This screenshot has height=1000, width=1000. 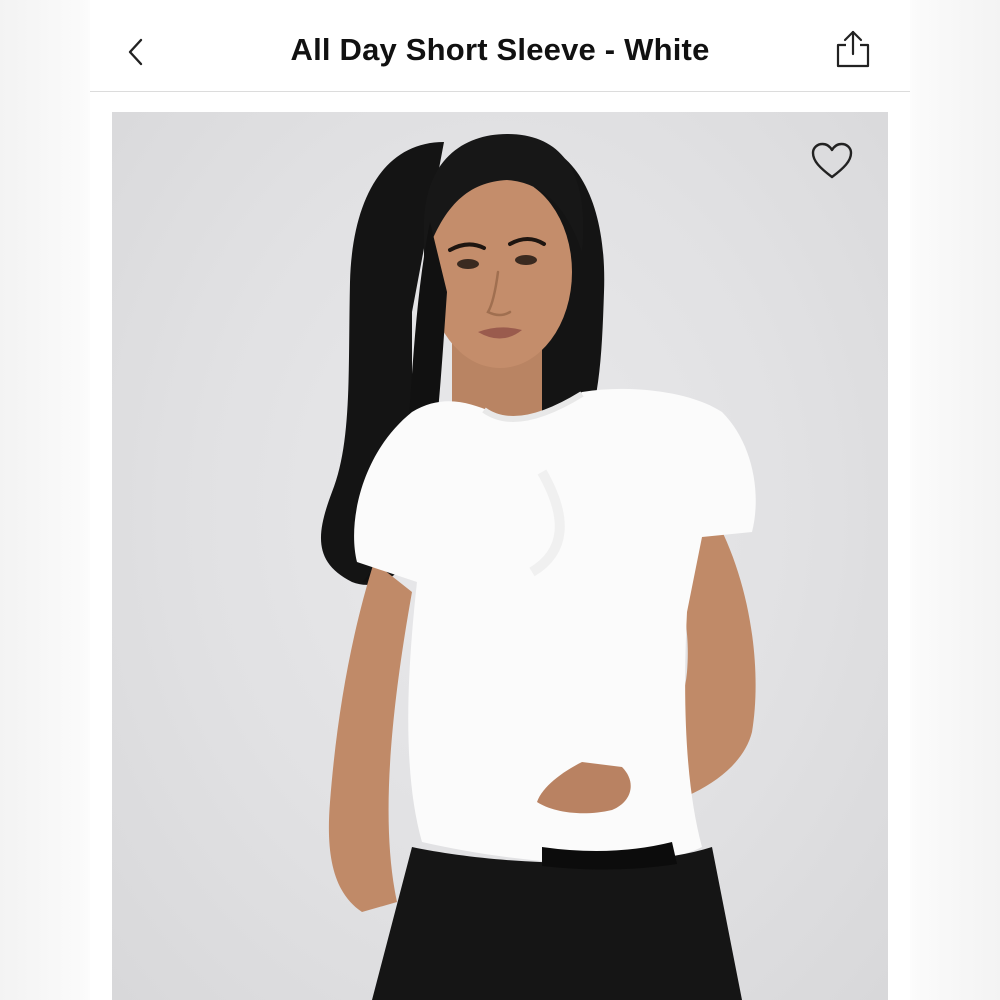 I want to click on share-icon, so click(x=853, y=49).